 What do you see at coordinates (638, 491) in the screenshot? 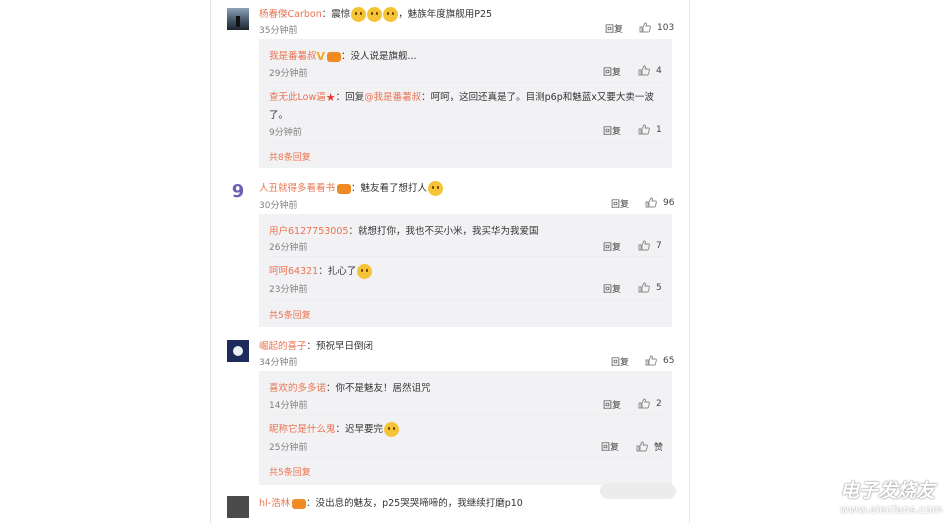
I see `blurred-element` at bounding box center [638, 491].